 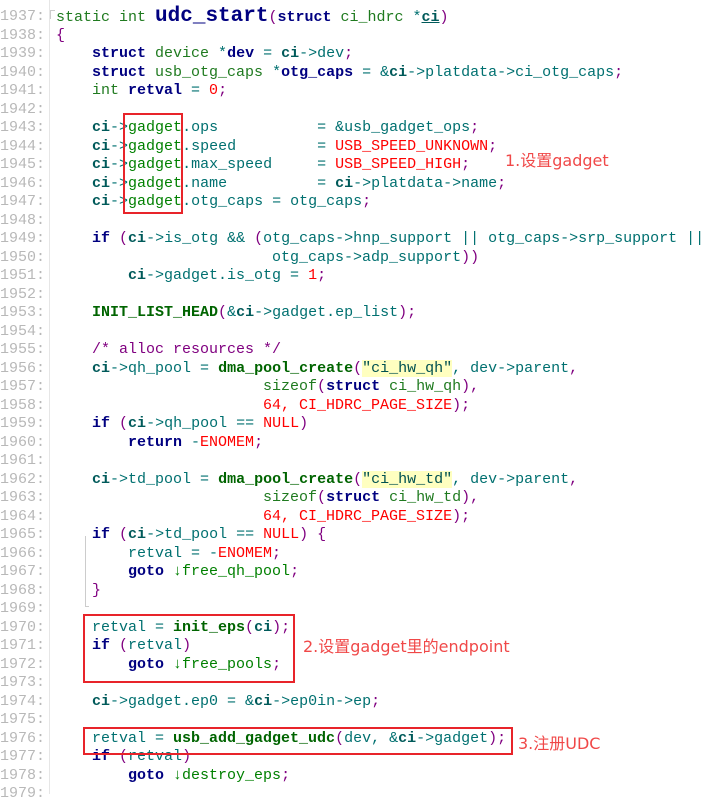 I want to click on code-line: 1951: ci->gadget.is_otg = 1;, so click(x=354, y=276).